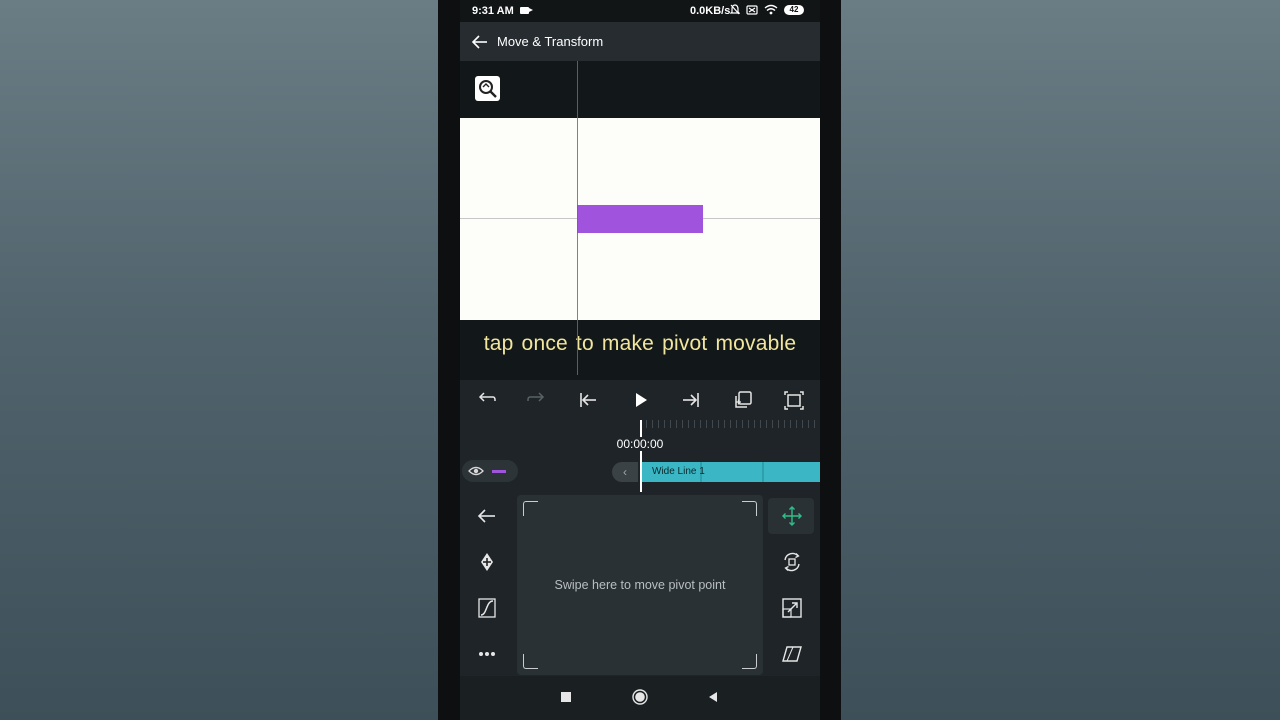 The image size is (1280, 720). I want to click on battery-icon: 42, so click(794, 9).